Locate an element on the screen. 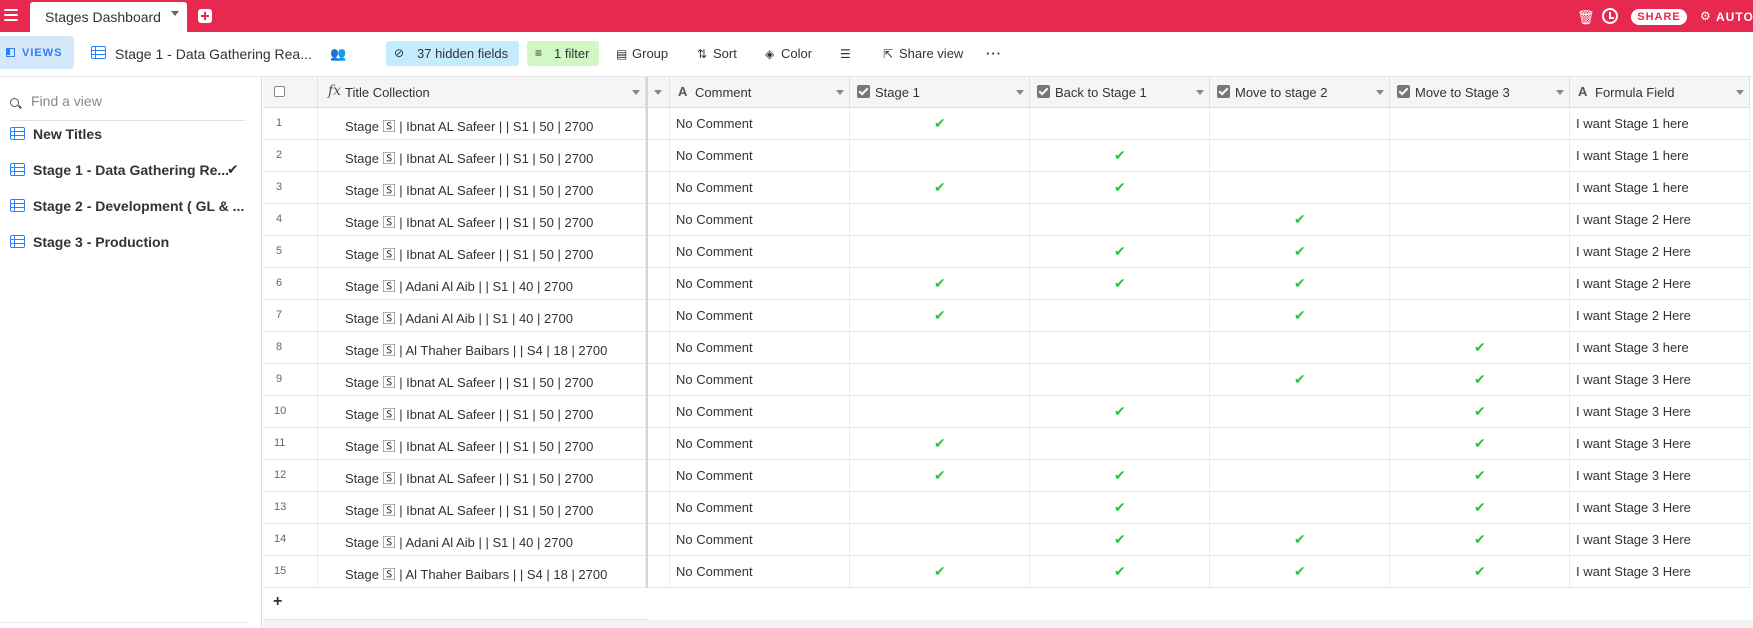  column-header: fx Title Collection is located at coordinates (482, 92).